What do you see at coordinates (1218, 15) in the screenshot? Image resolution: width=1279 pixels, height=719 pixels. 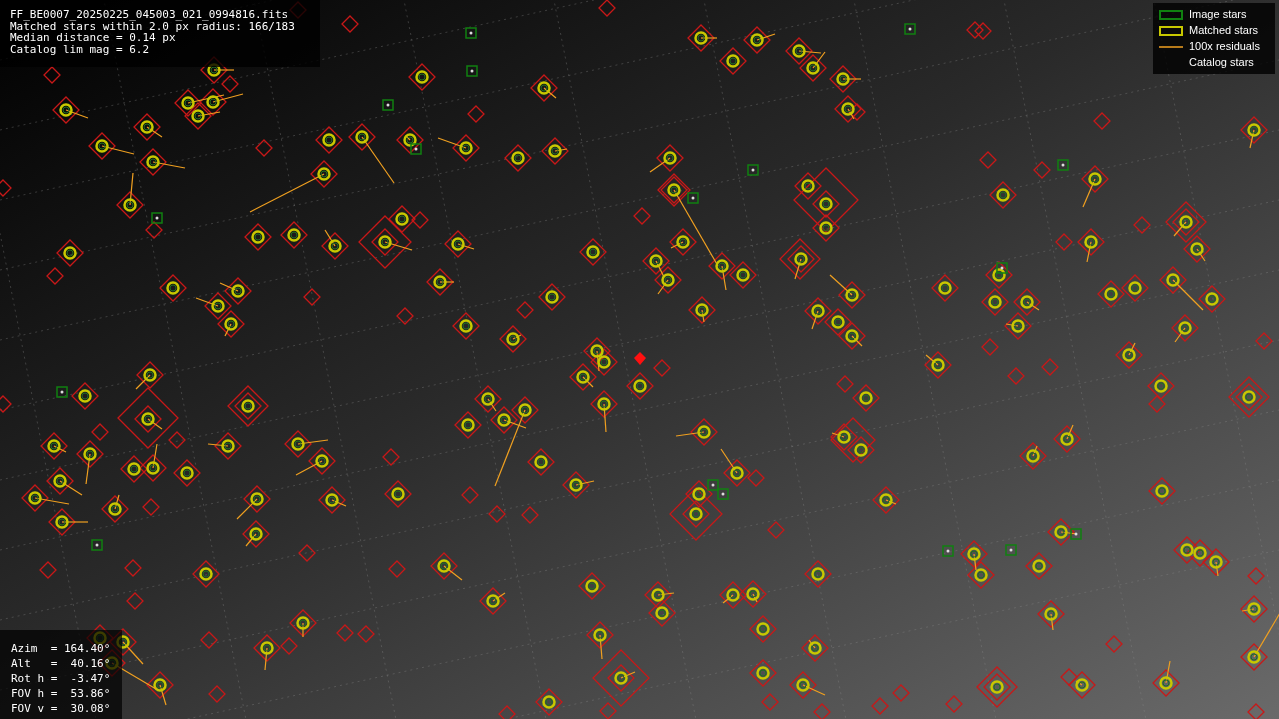 I see `legend-label: Image stars` at bounding box center [1218, 15].